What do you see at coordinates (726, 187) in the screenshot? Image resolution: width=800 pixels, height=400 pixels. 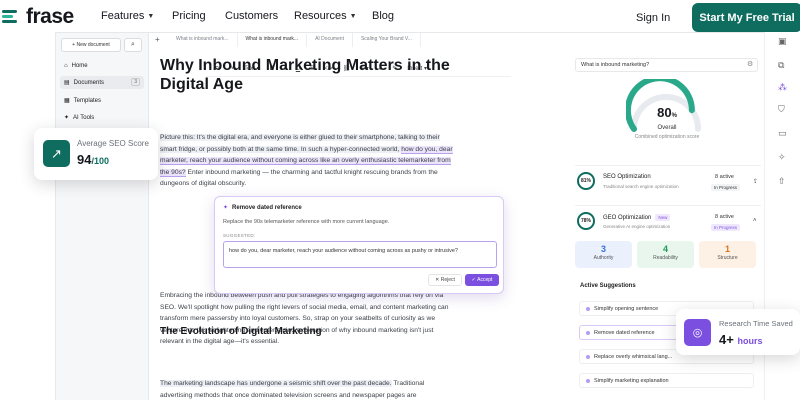 I see `seo-status-badge: In Progress` at bounding box center [726, 187].